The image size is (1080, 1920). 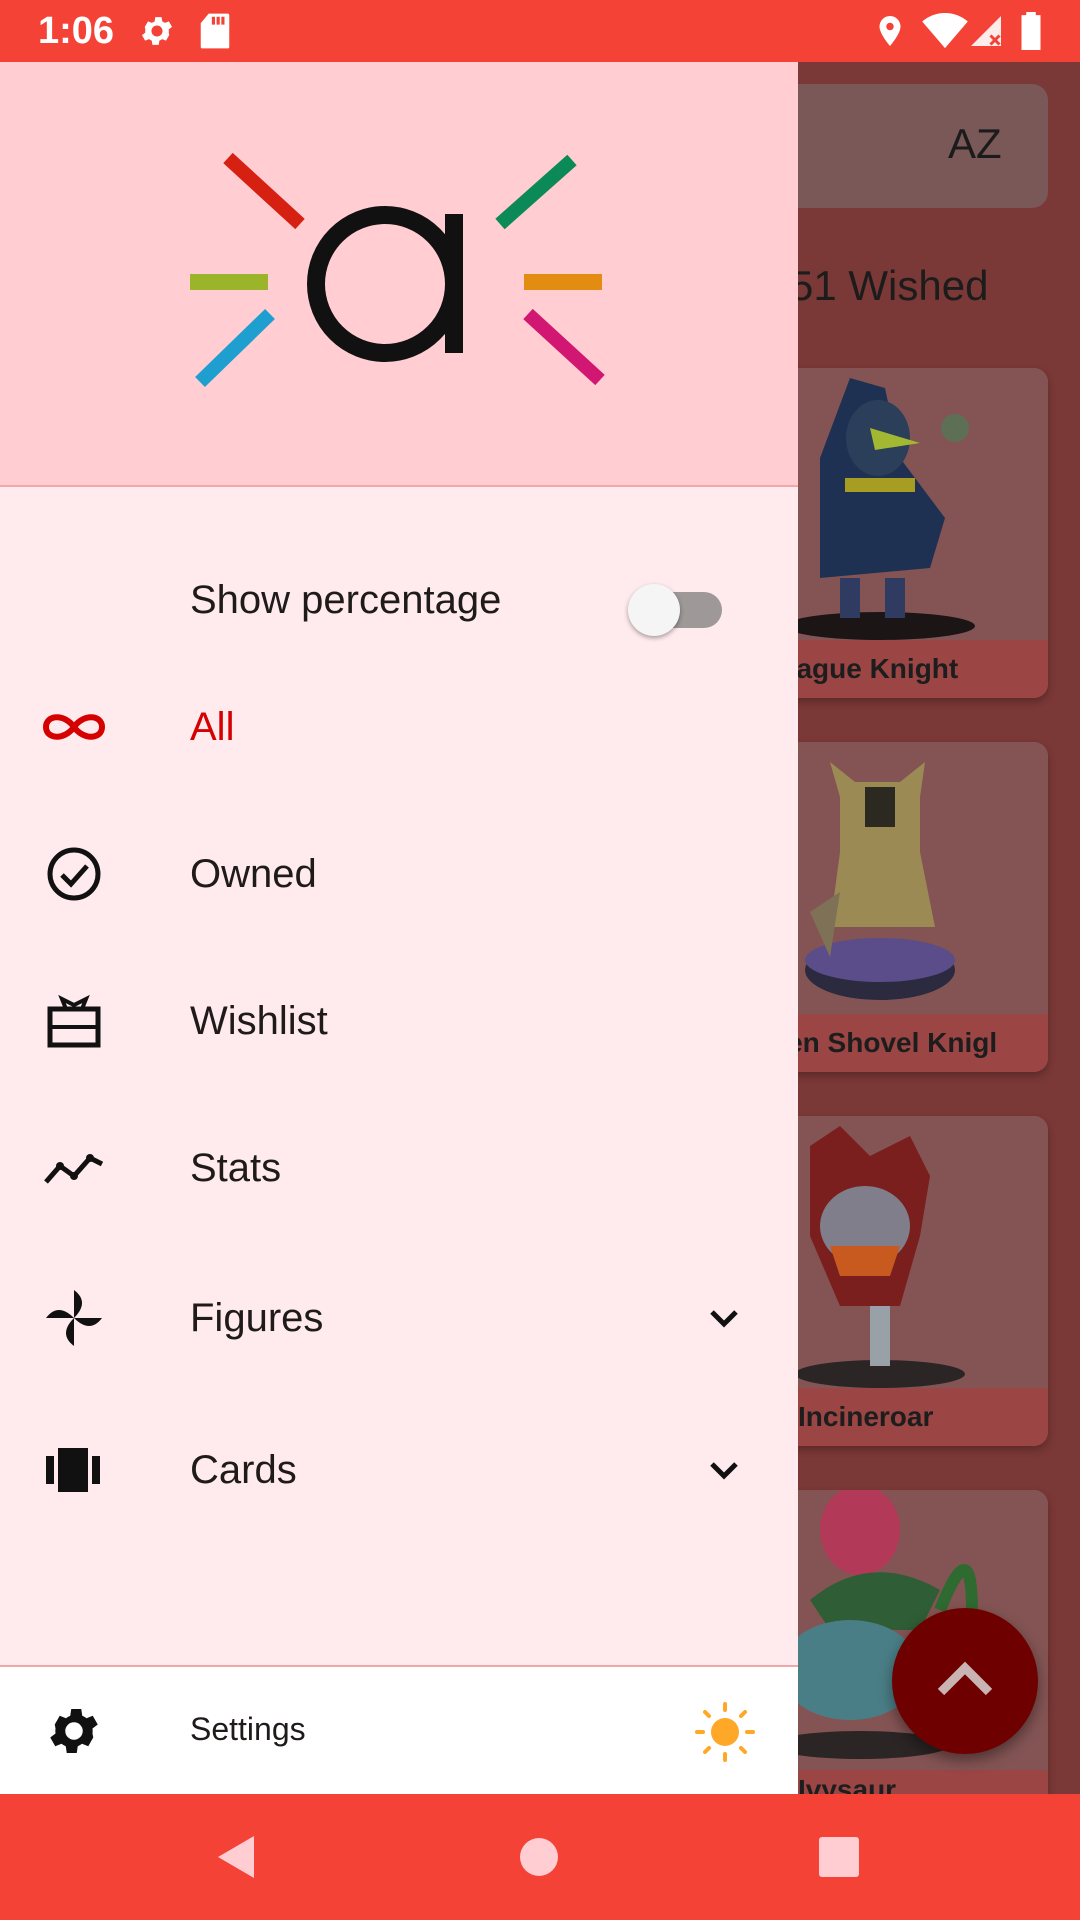 I want to click on scroll-top-button, so click(x=965, y=1681).